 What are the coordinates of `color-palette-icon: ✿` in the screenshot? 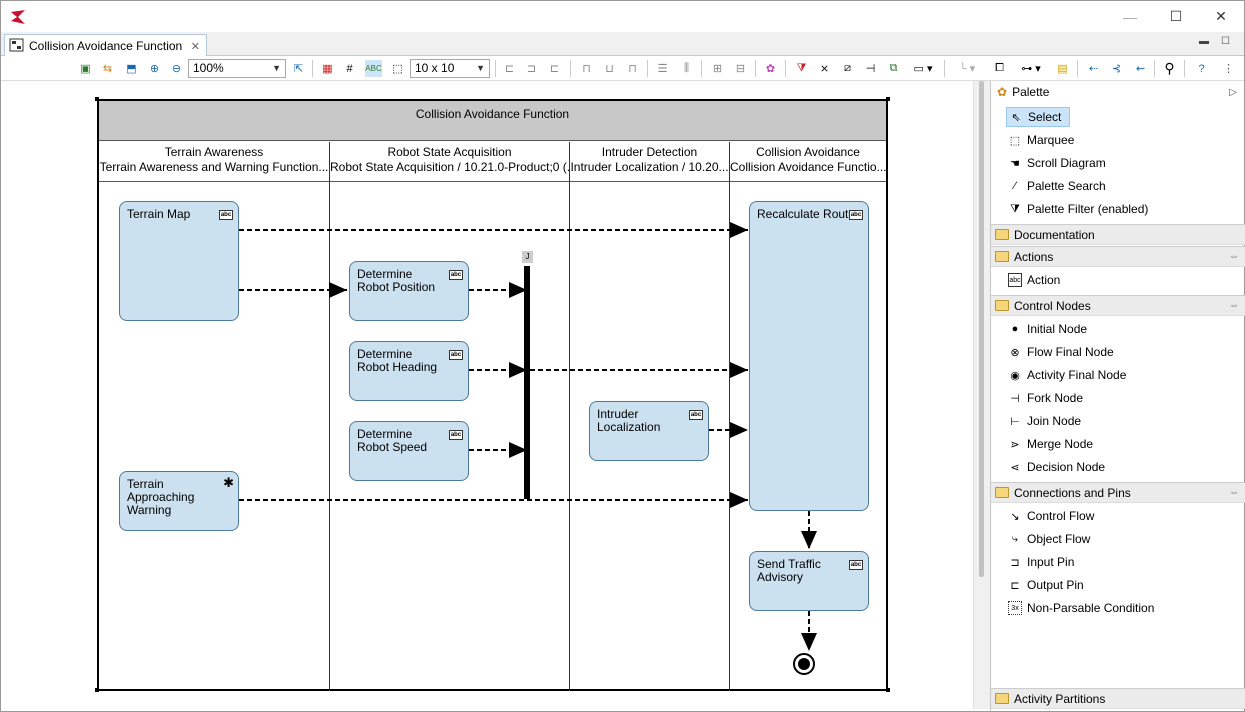 It's located at (770, 68).